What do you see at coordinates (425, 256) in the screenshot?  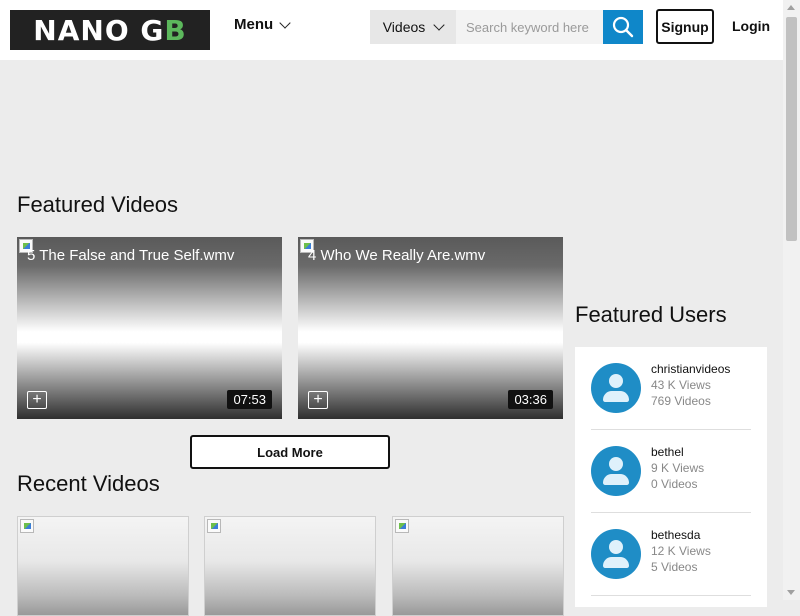 I see `video-title: 4 Who We Really Are.wmv` at bounding box center [425, 256].